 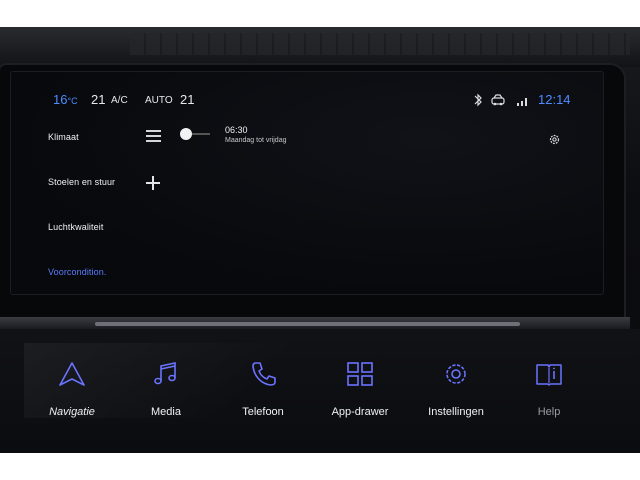 What do you see at coordinates (360, 396) in the screenshot?
I see `nav-button-app-drawer: App-drawer` at bounding box center [360, 396].